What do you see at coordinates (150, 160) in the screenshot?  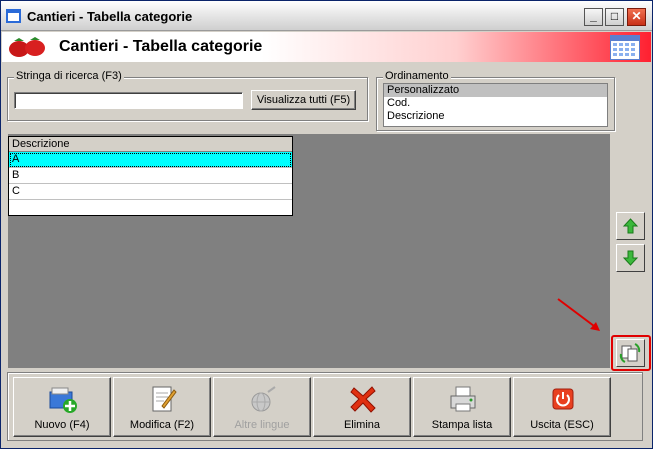 I see `table-row: A` at bounding box center [150, 160].